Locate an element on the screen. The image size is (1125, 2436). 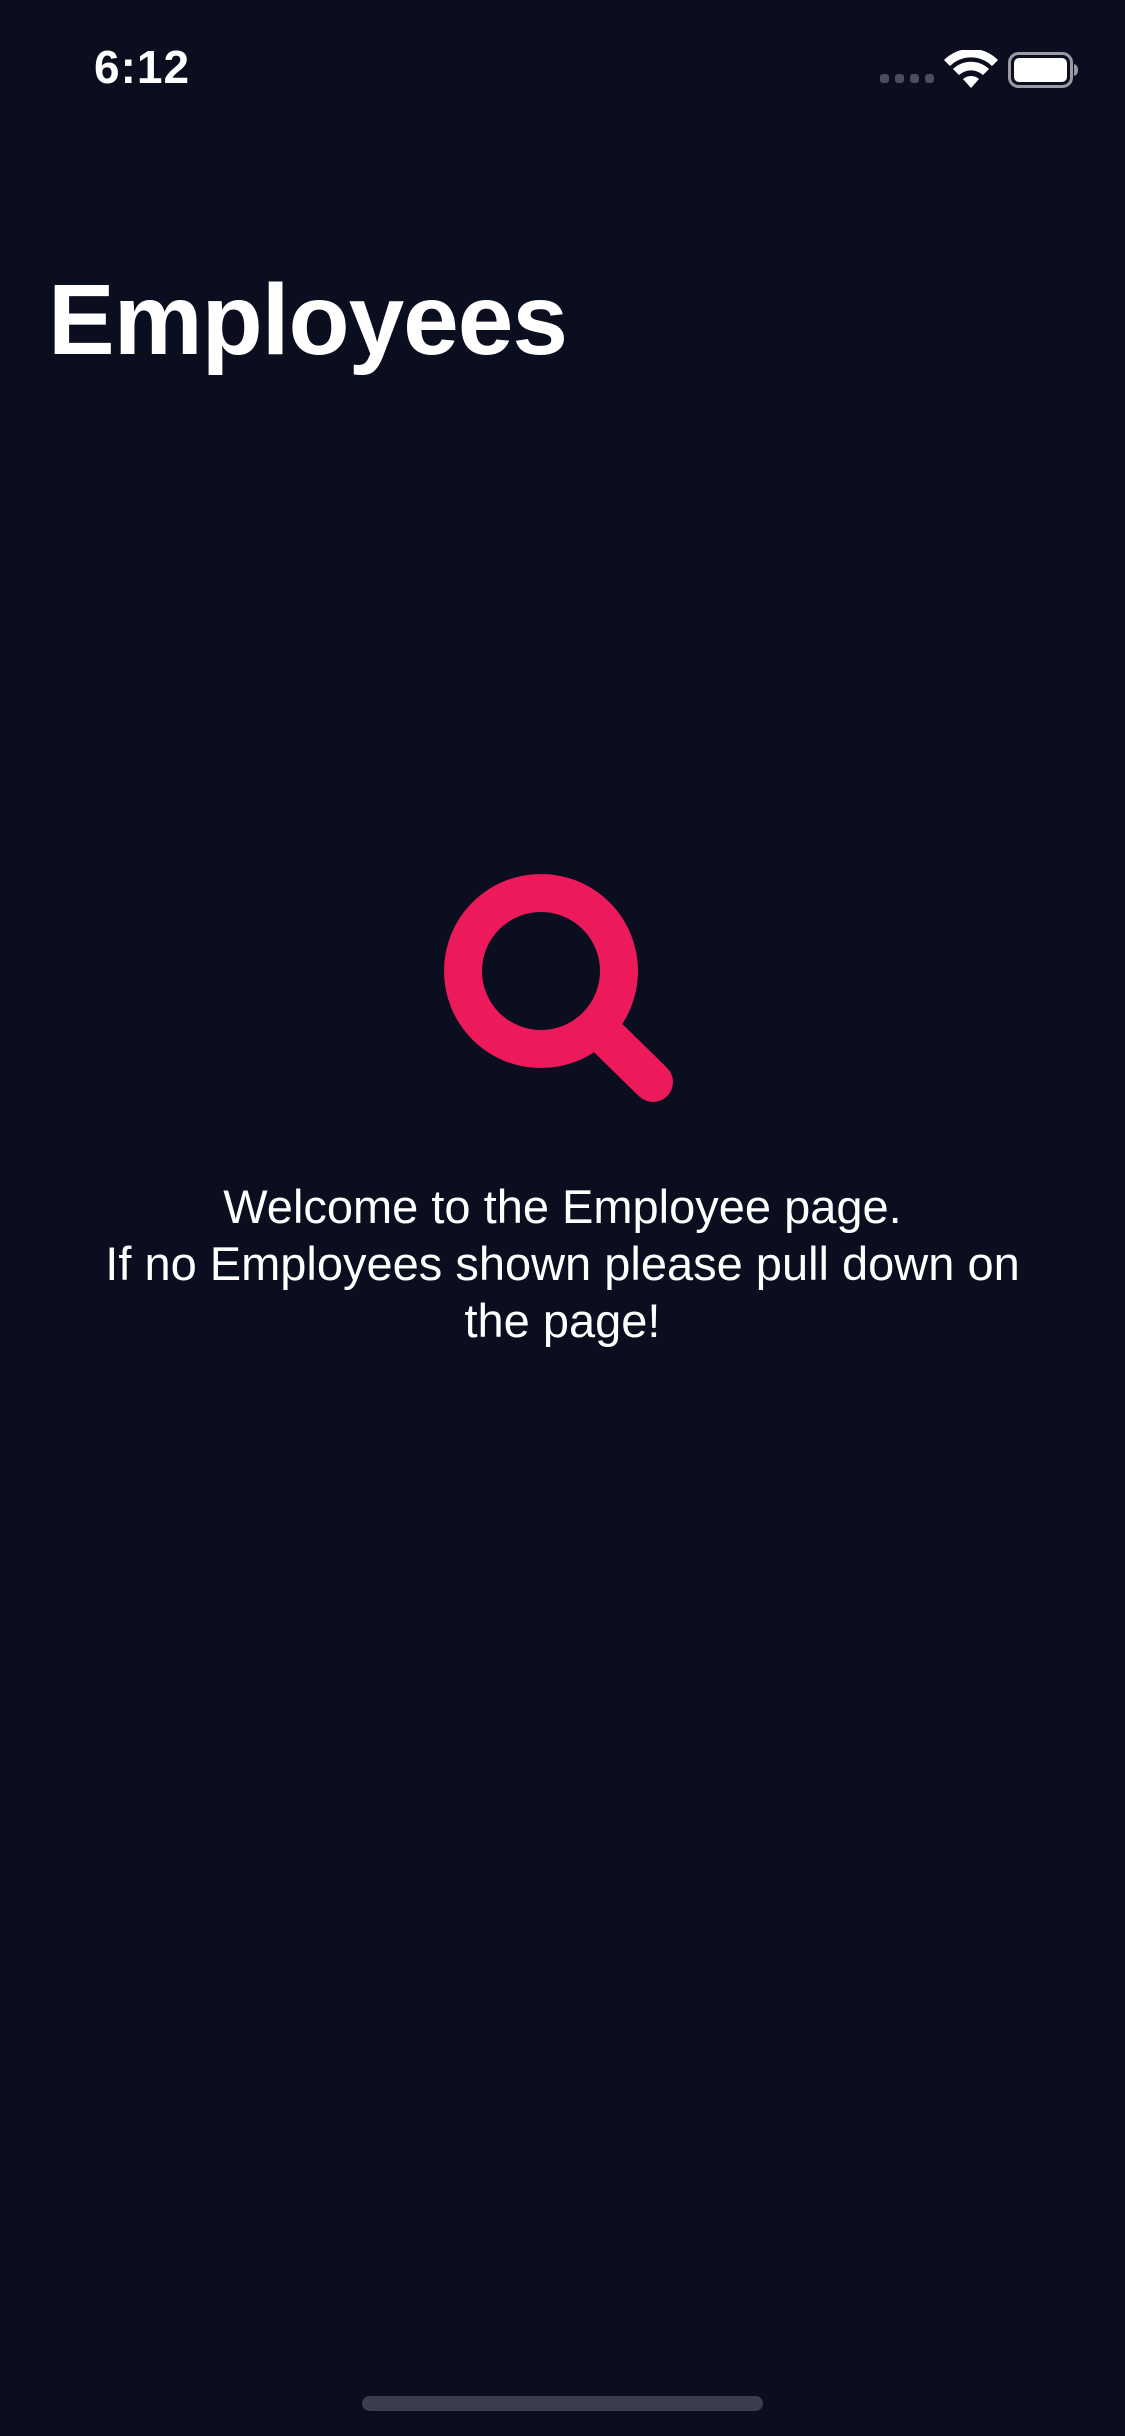
home-indicator is located at coordinates (562, 2403).